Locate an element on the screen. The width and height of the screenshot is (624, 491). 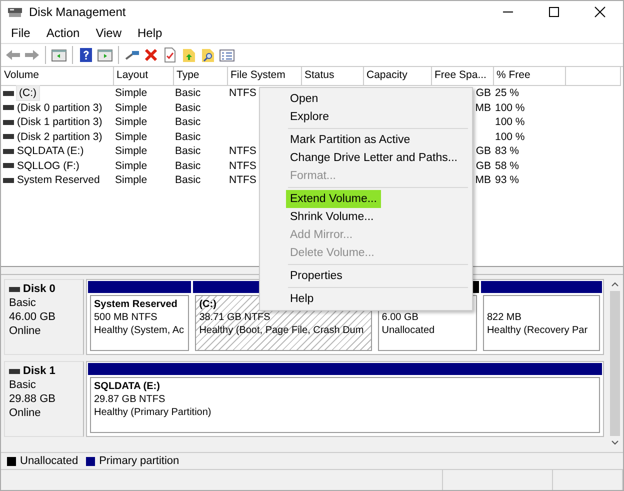
legend-label: Unallocated is located at coordinates (49, 461).